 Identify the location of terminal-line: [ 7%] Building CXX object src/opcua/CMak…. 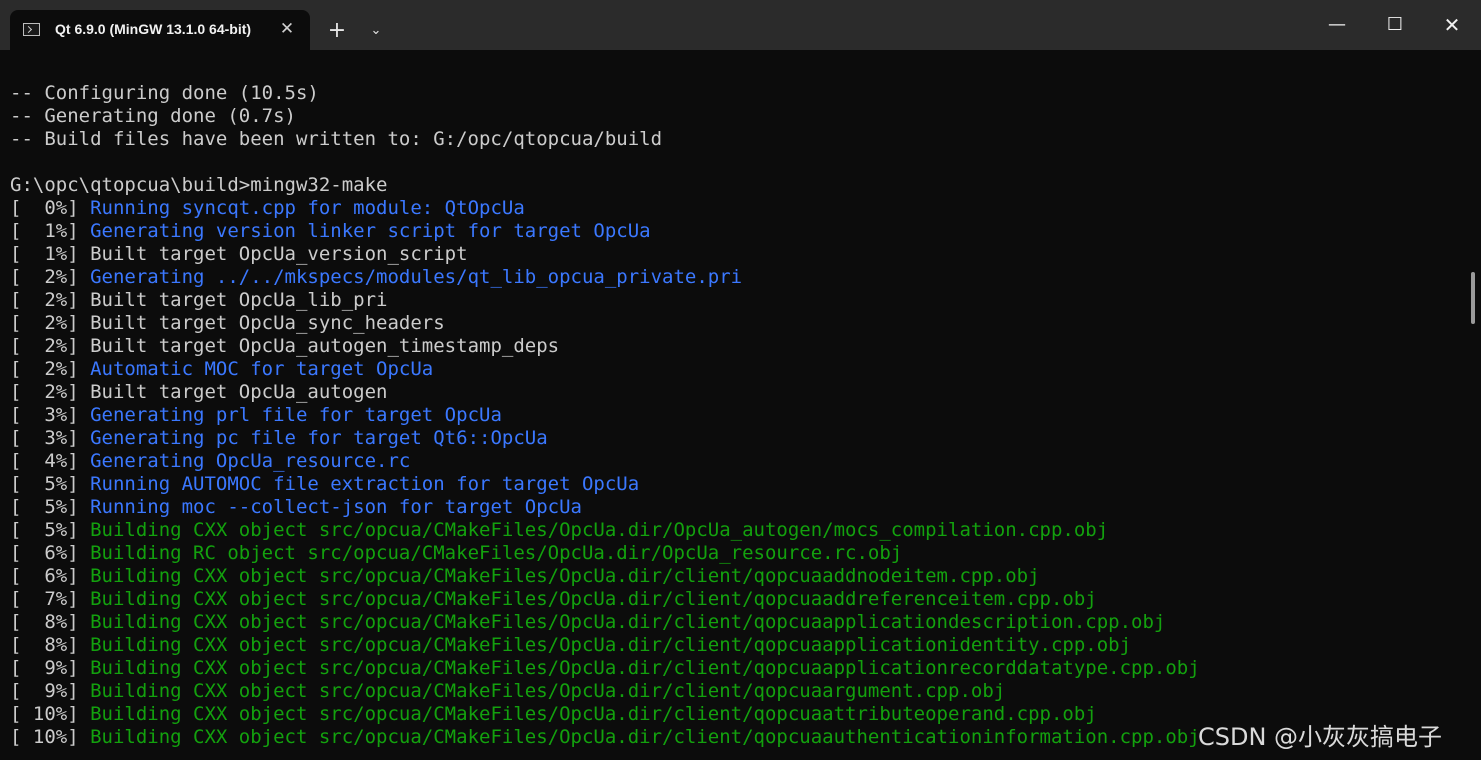
(735, 599).